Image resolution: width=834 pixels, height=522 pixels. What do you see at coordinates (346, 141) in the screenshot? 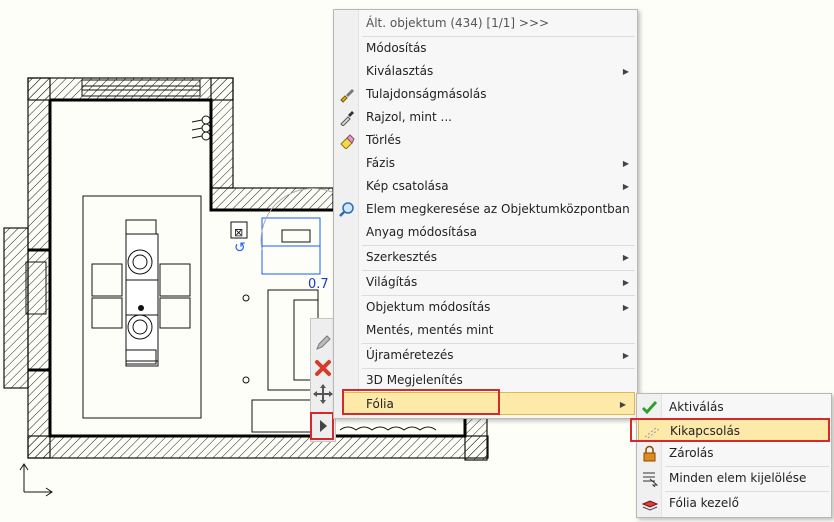
I see `eraser-icon` at bounding box center [346, 141].